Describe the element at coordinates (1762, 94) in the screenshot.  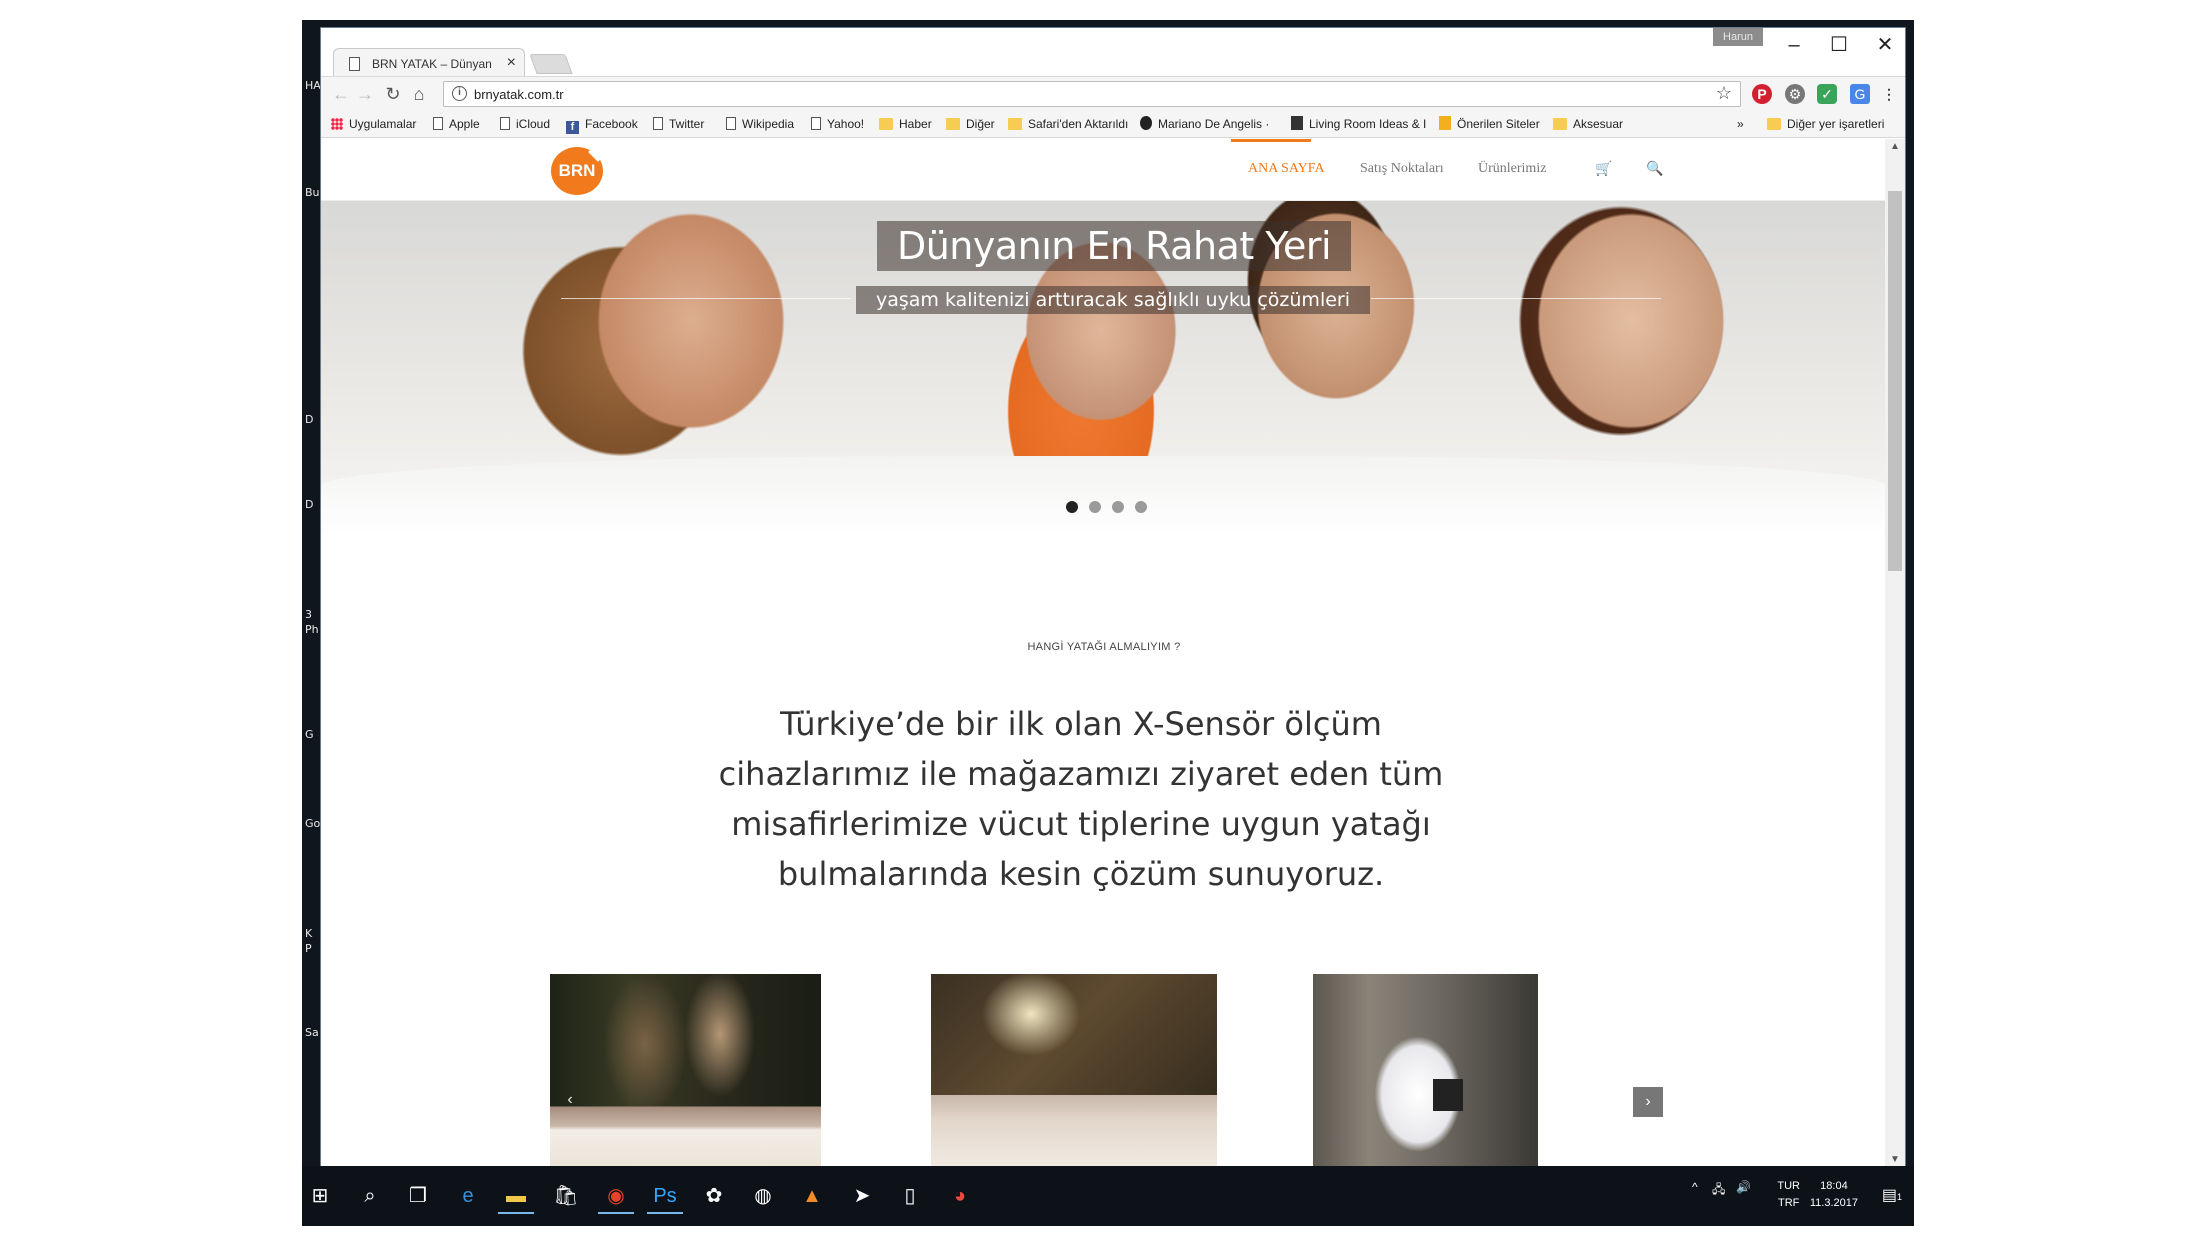
I see `pinterest-icon: P` at that location.